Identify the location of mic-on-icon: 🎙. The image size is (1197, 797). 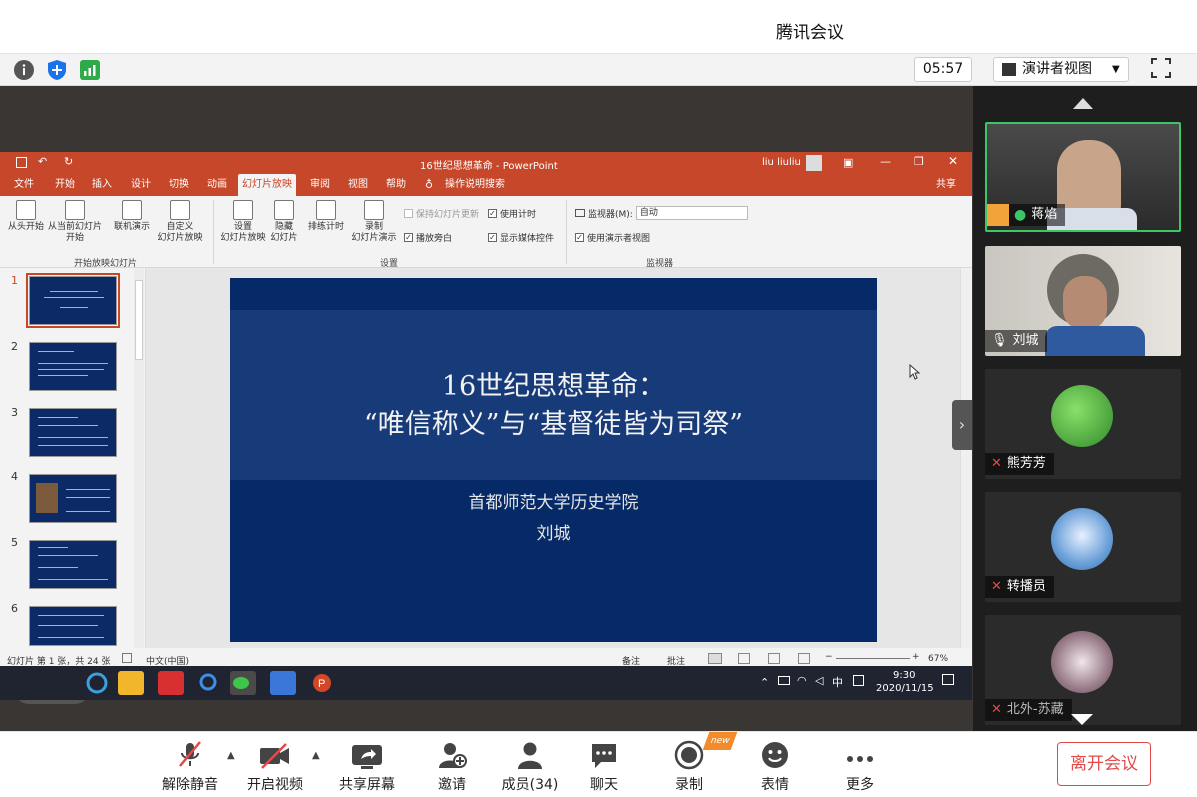
(999, 341).